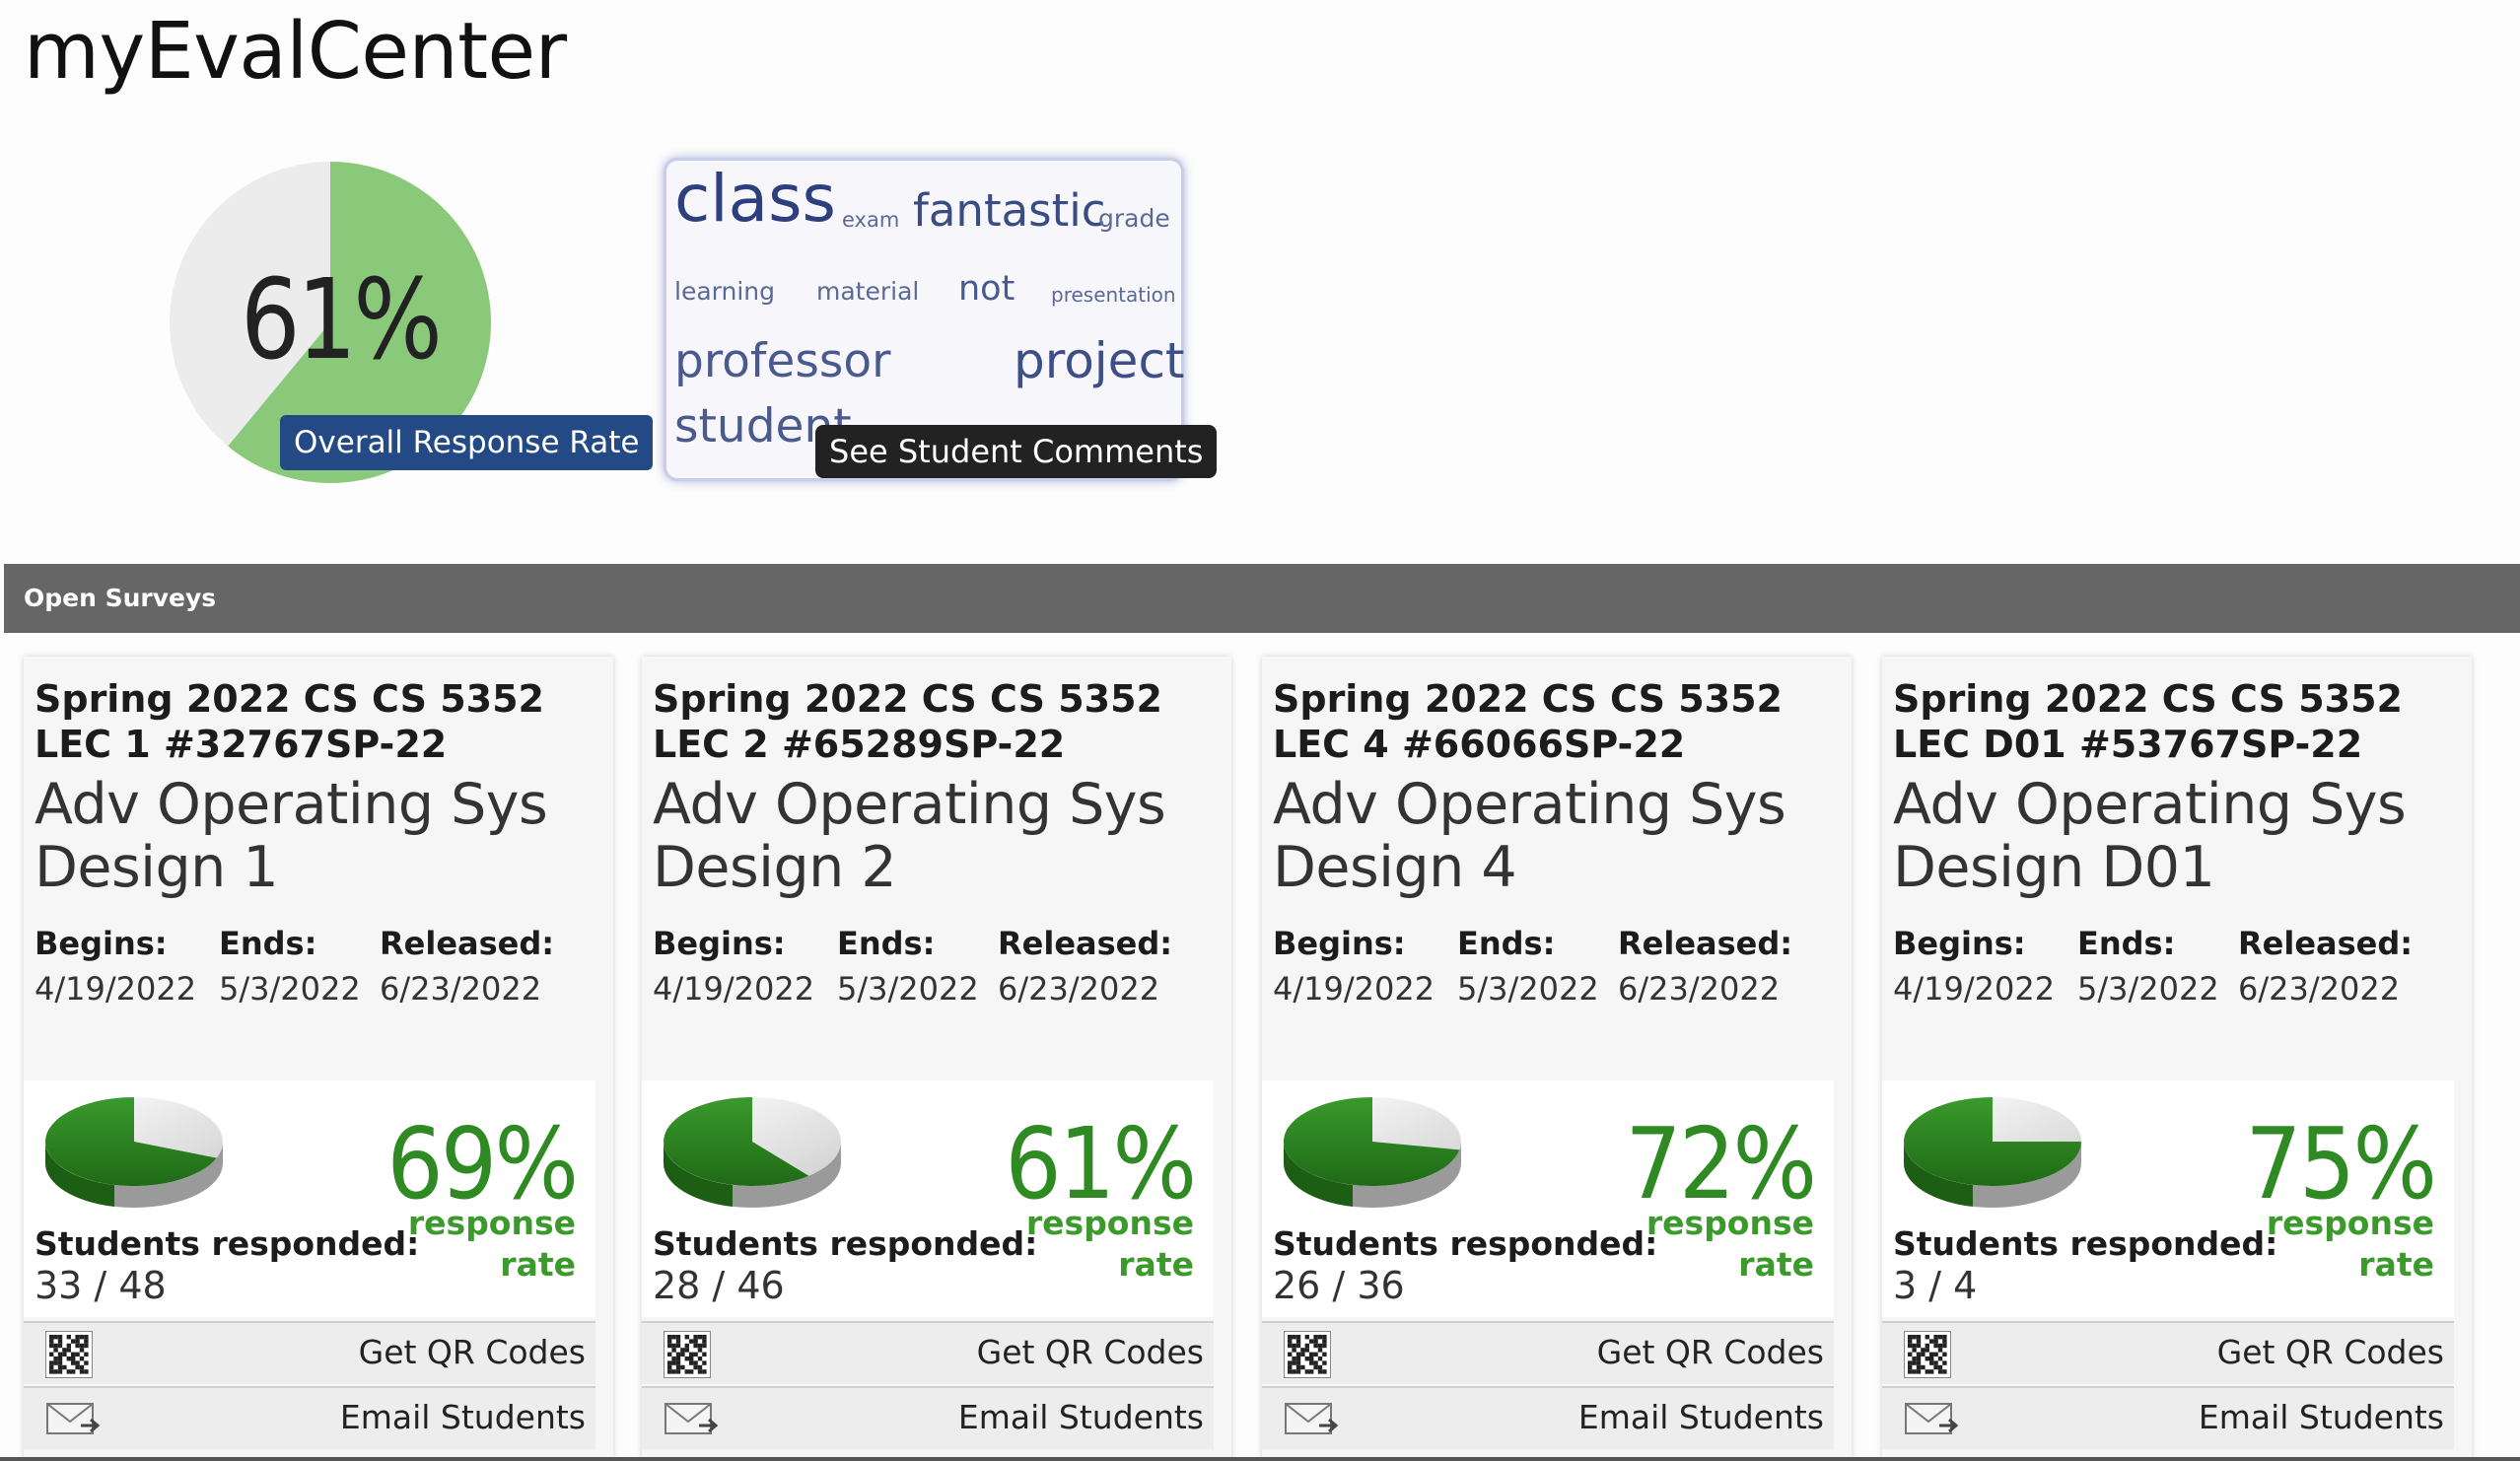  Describe the element at coordinates (907, 722) in the screenshot. I see `survey-code: Spring 2022 CS CS 5352 LEC 2 #65289SP-22` at that location.